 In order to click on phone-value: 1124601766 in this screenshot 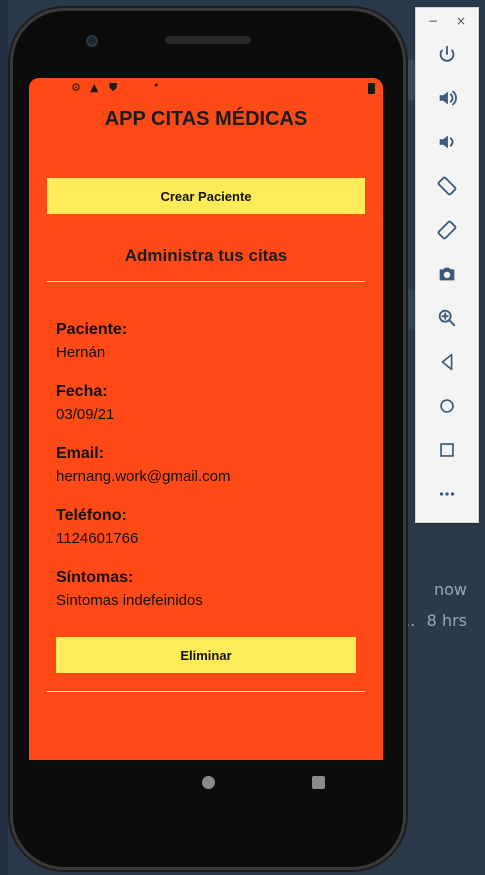, I will do `click(97, 538)`.